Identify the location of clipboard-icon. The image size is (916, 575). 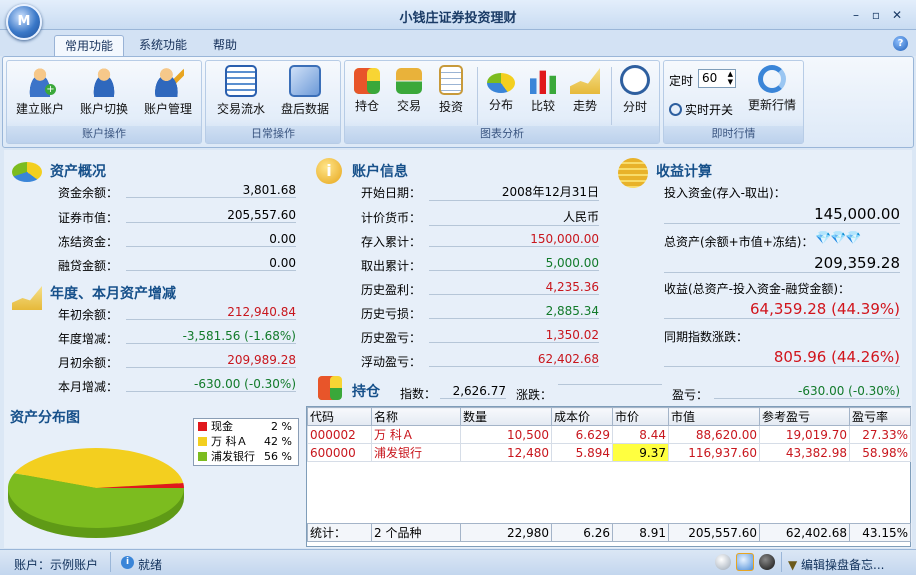
(451, 80).